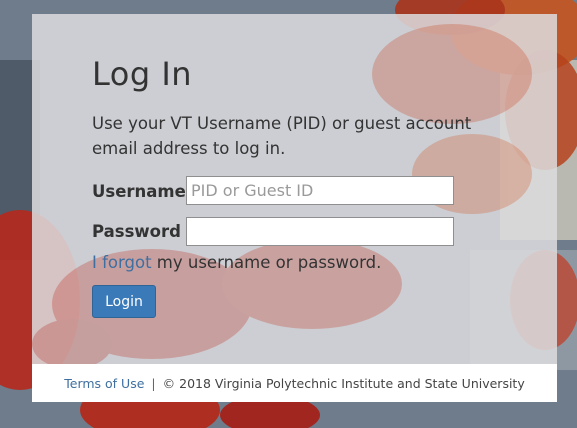  Describe the element at coordinates (266, 262) in the screenshot. I see `forgot-text: my username or password.` at that location.